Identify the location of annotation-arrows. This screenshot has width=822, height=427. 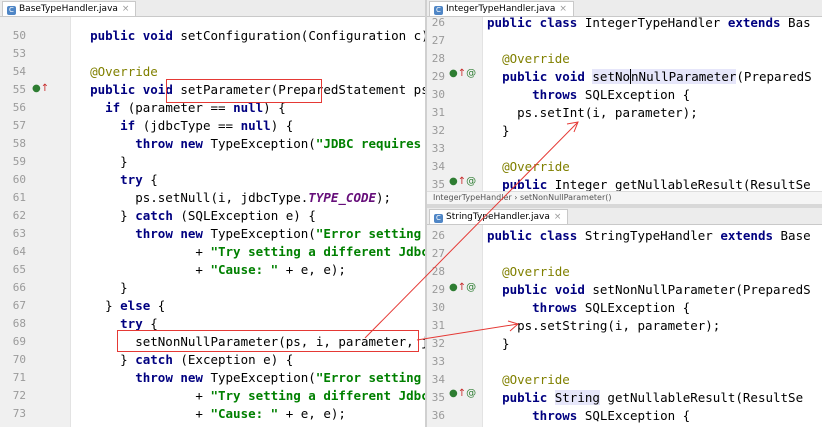
(471, 231).